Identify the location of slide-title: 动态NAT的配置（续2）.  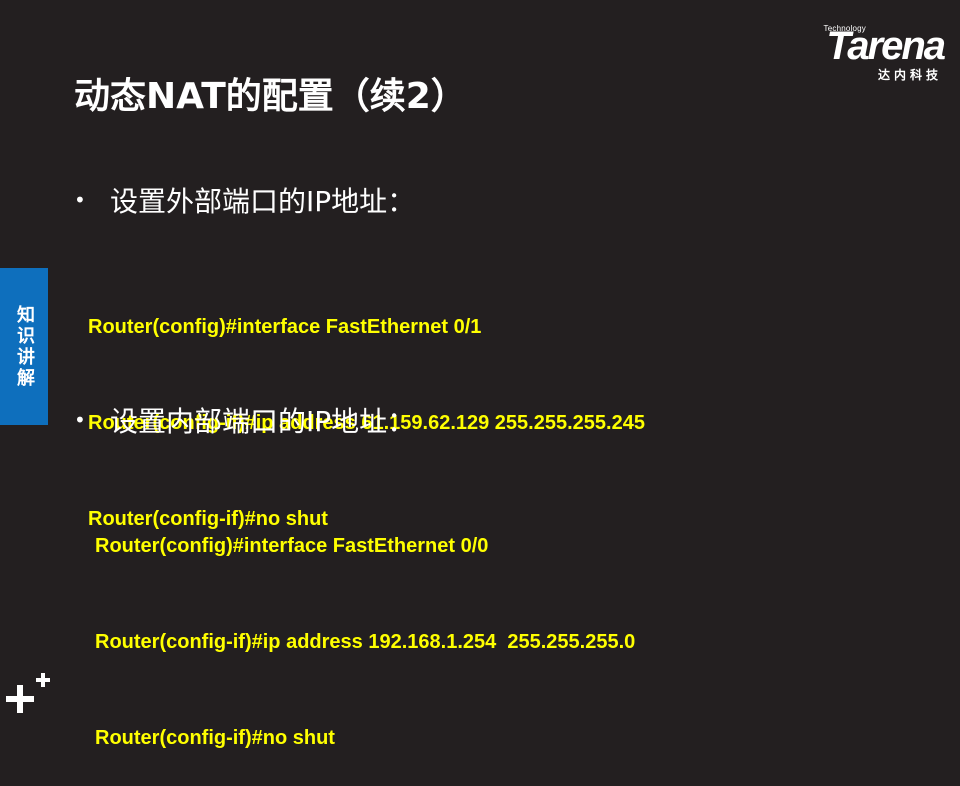
(270, 96).